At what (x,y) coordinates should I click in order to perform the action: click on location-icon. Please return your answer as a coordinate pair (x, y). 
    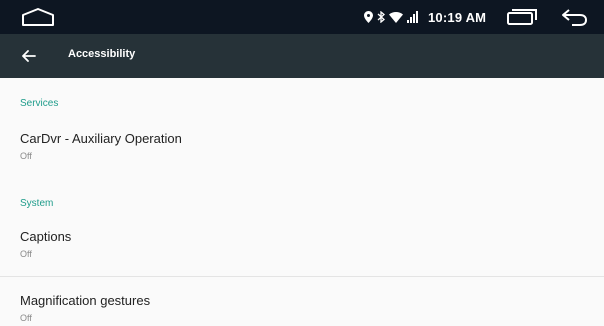
    Looking at the image, I should click on (368, 17).